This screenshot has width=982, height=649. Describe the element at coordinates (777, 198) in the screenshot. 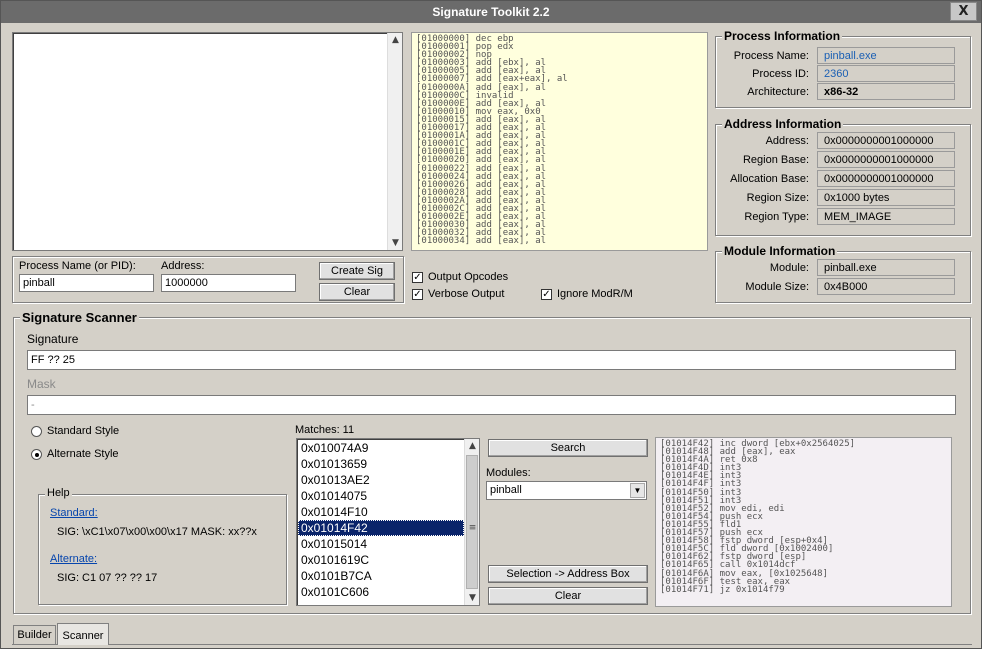

I see `address-info-label: Region Size:` at that location.